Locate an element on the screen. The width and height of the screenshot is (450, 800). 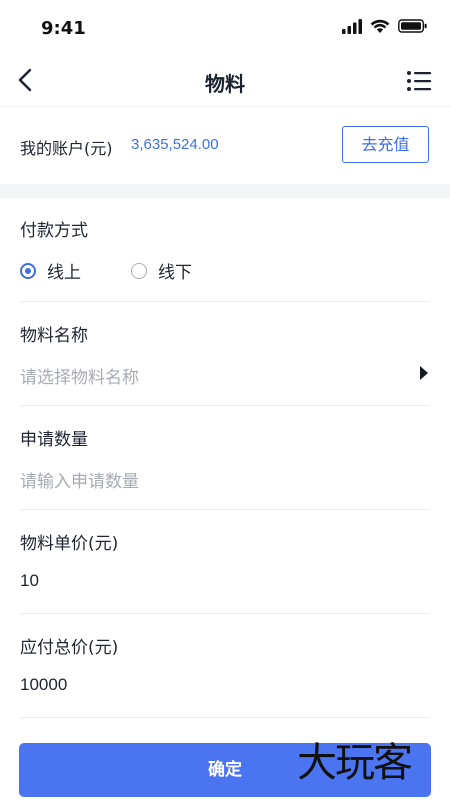
payment-section: 付款方式 线上 线下 is located at coordinates (225, 250).